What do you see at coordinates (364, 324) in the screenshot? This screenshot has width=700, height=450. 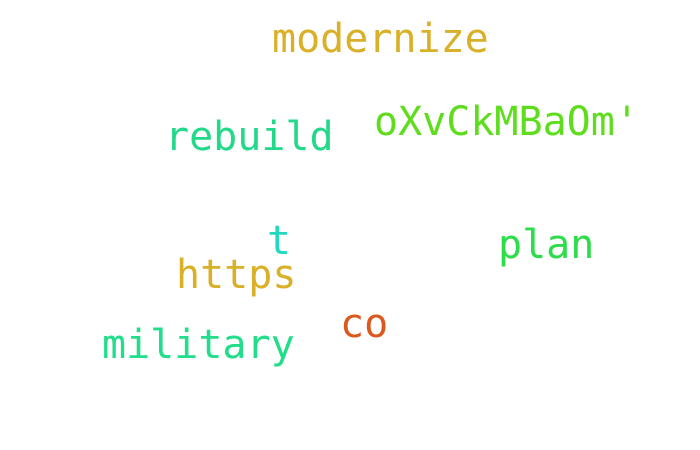 I see `word-co: co` at bounding box center [364, 324].